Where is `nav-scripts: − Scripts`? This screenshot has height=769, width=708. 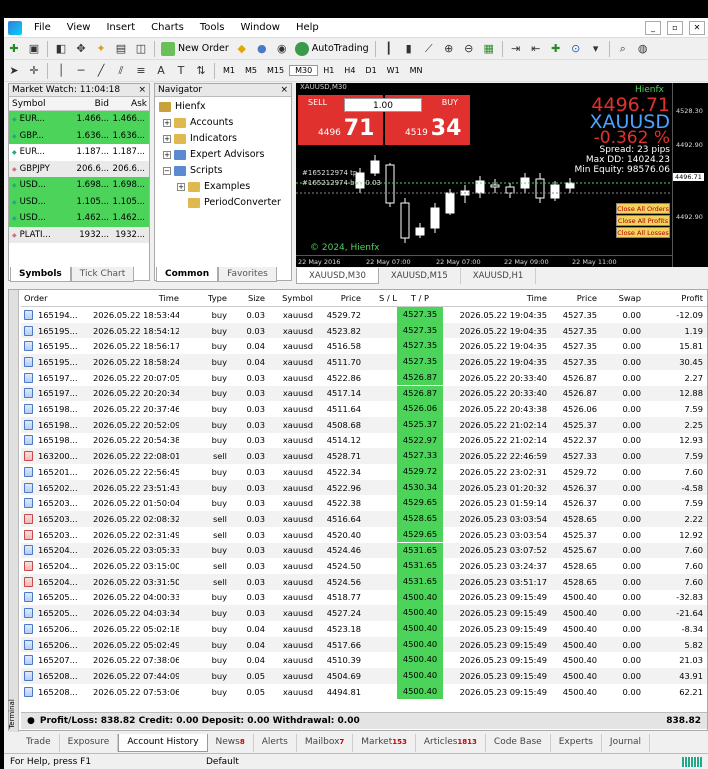 nav-scripts: − Scripts is located at coordinates (225, 171).